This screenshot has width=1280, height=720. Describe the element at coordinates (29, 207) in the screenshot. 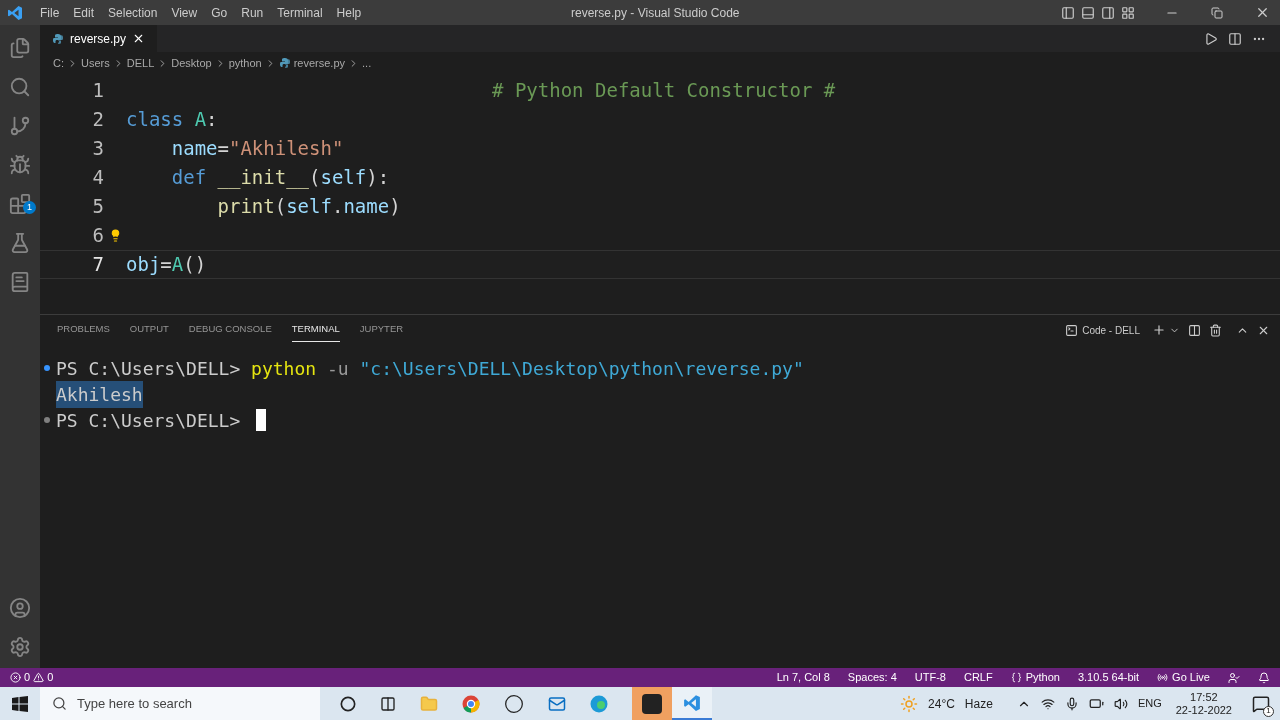

I see `extensions-badge: 1` at that location.